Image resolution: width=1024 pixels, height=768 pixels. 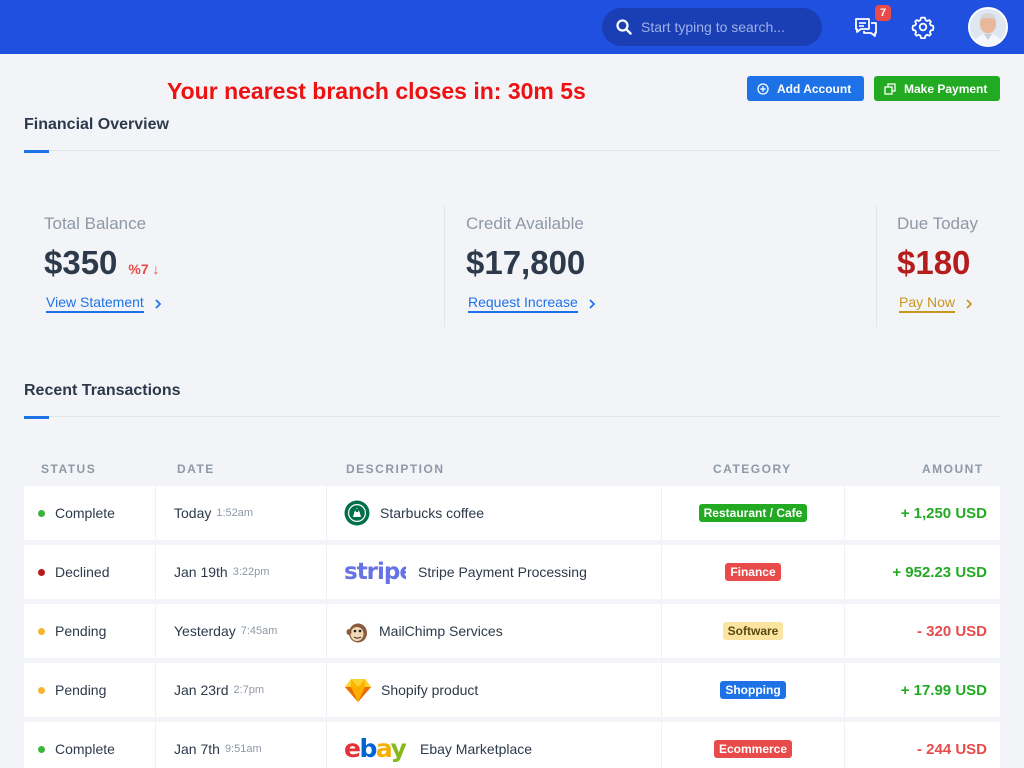 I want to click on request-increase-link: Request Increase, so click(x=532, y=303).